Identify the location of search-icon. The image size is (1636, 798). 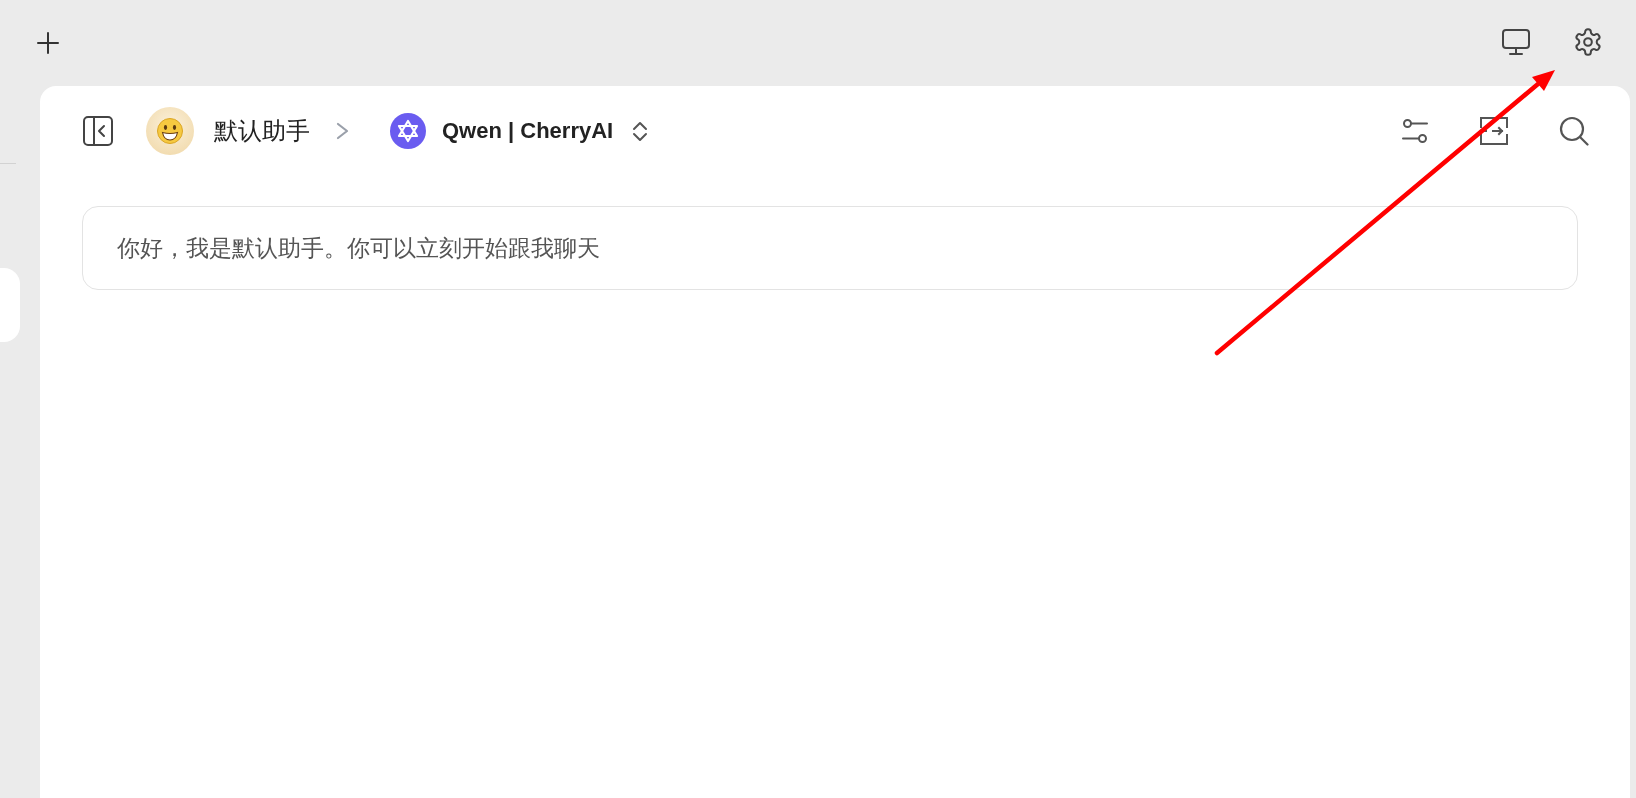
(1574, 131).